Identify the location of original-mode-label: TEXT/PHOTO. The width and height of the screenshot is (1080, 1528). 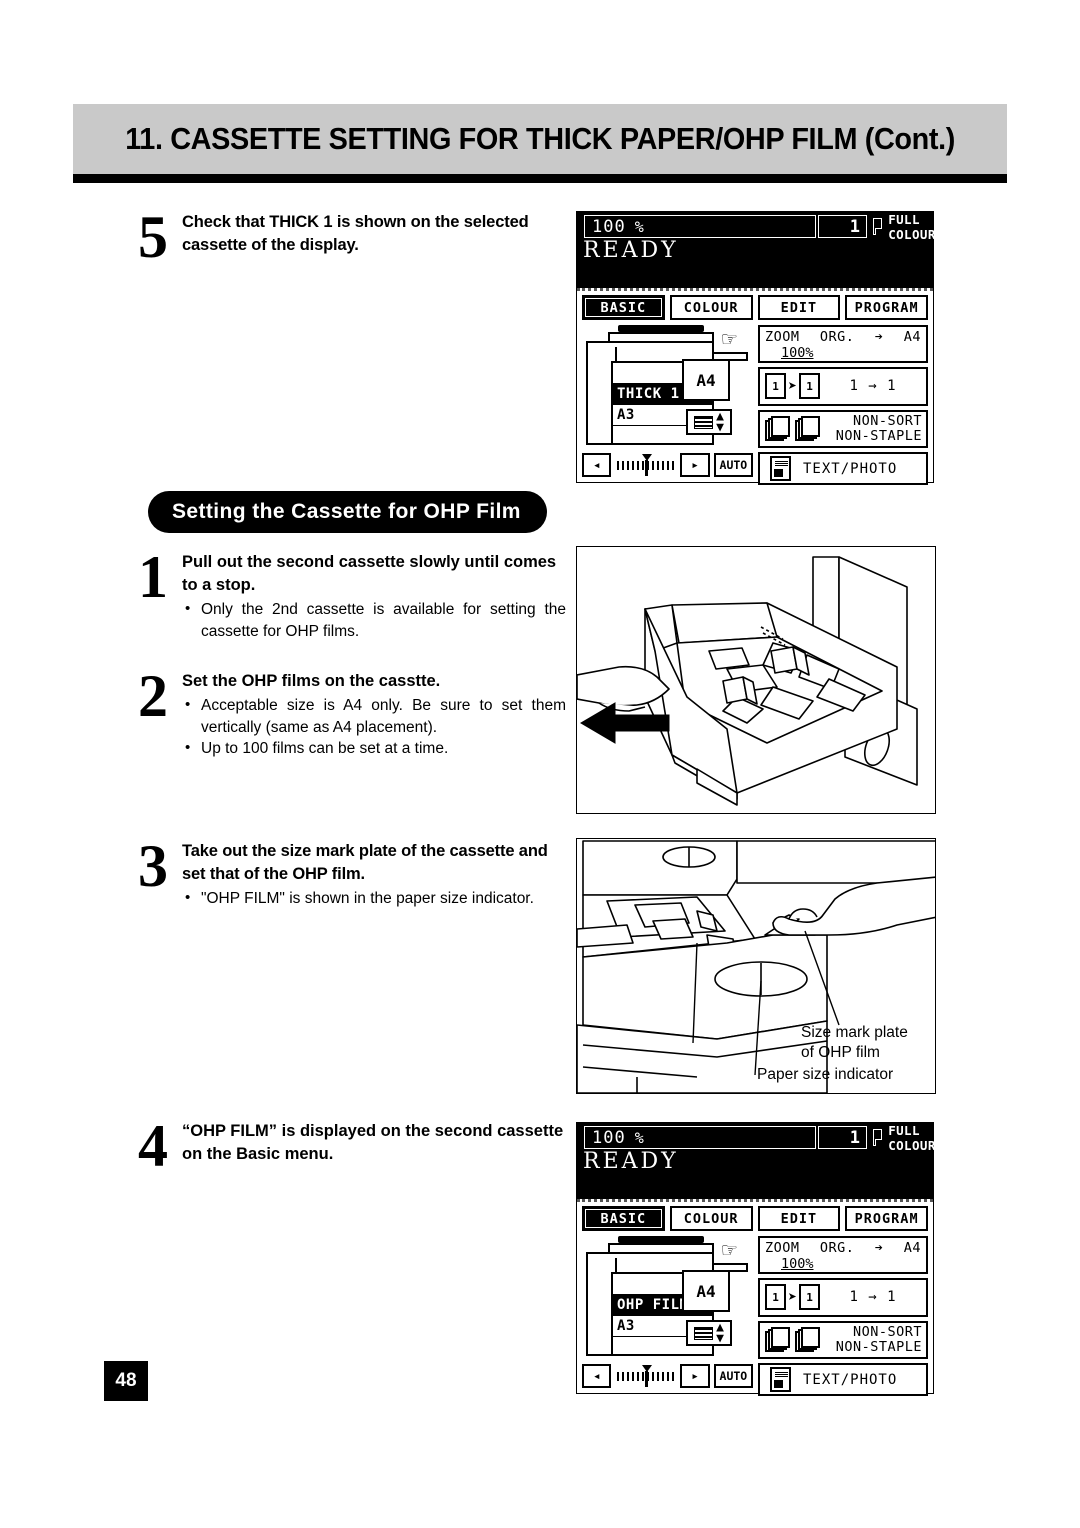
(850, 468).